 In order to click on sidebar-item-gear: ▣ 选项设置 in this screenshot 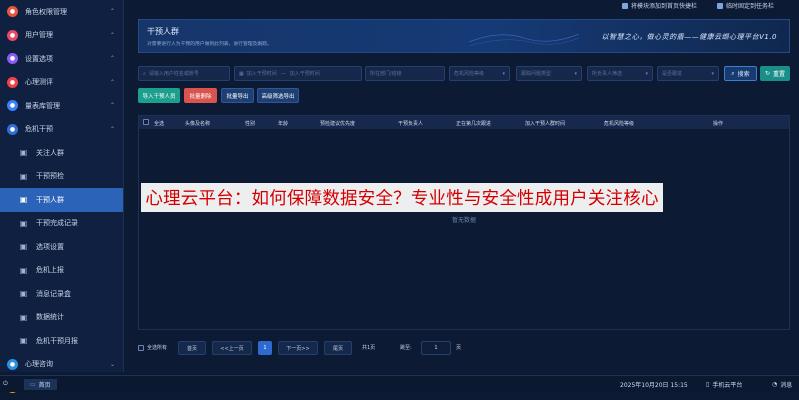, I will do `click(61, 247)`.